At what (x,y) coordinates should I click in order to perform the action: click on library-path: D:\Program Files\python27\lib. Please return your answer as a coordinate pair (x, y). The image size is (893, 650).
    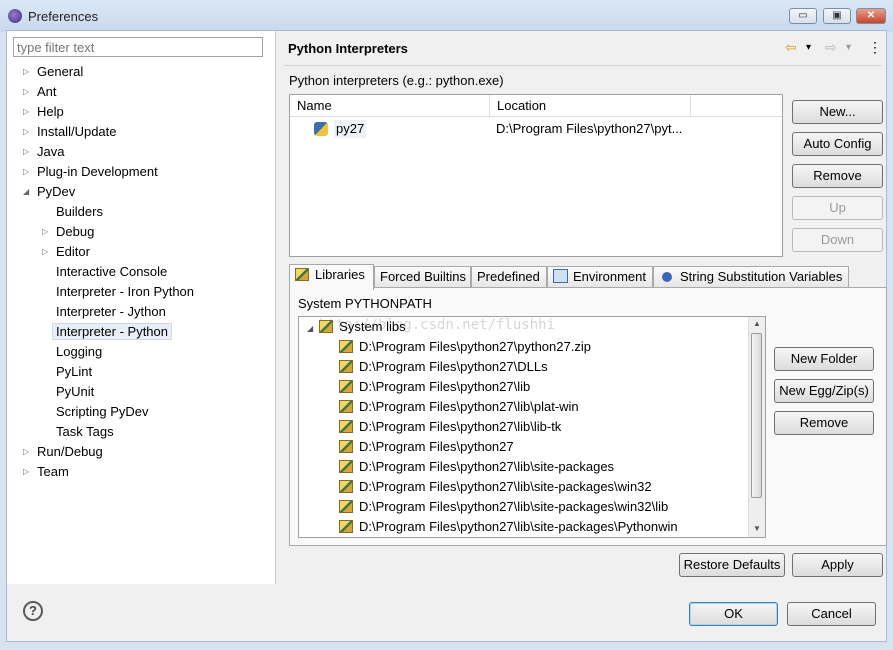
    Looking at the image, I should click on (445, 386).